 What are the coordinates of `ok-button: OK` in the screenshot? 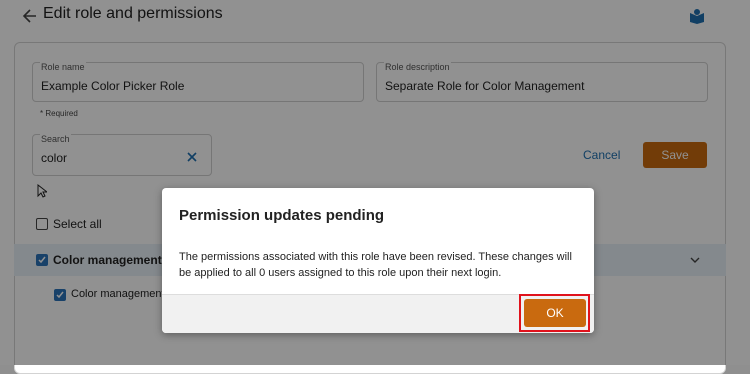 It's located at (555, 313).